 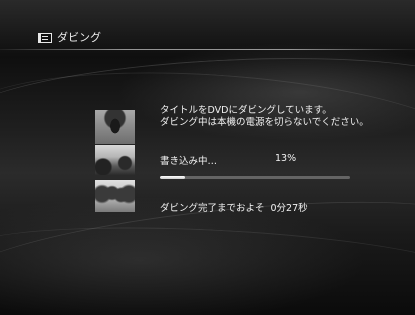 What do you see at coordinates (45, 38) in the screenshot?
I see `film-icon` at bounding box center [45, 38].